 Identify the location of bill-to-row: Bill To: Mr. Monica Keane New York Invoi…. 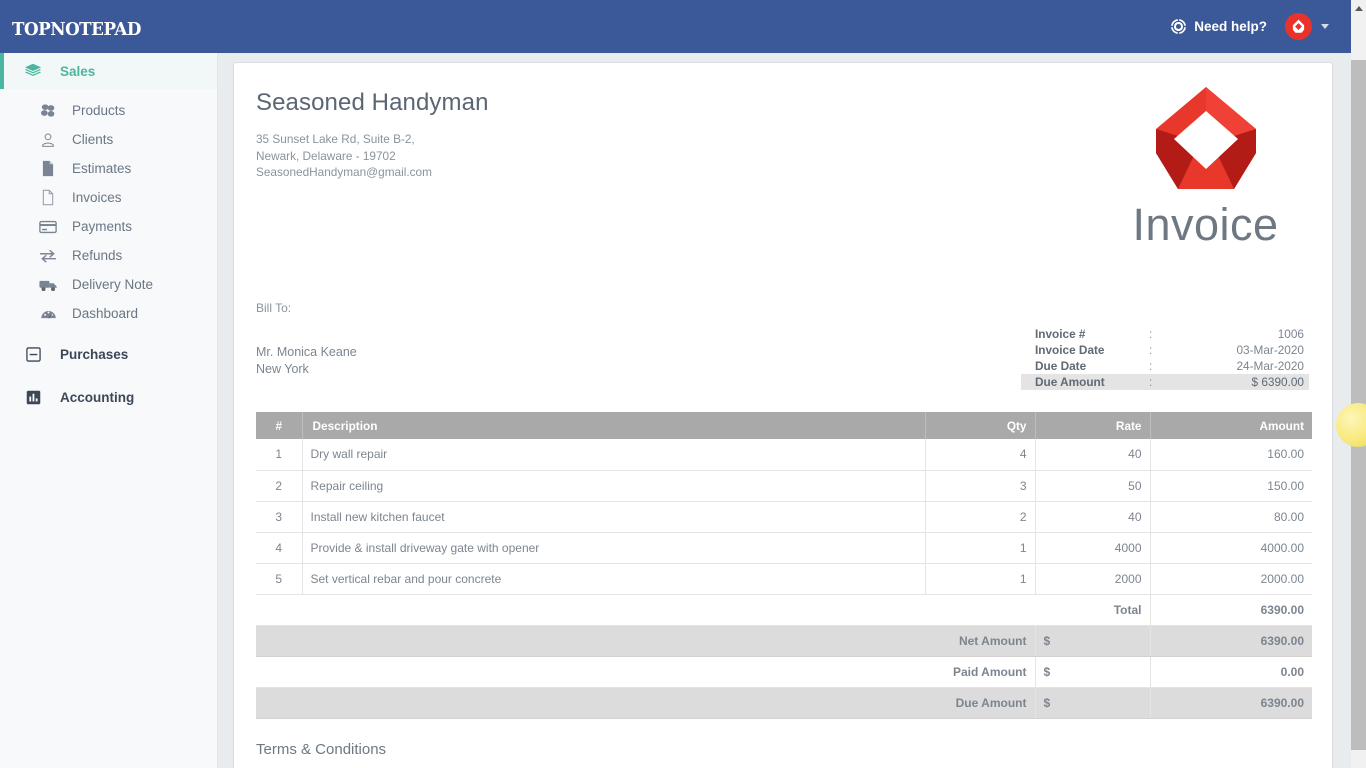
(783, 353).